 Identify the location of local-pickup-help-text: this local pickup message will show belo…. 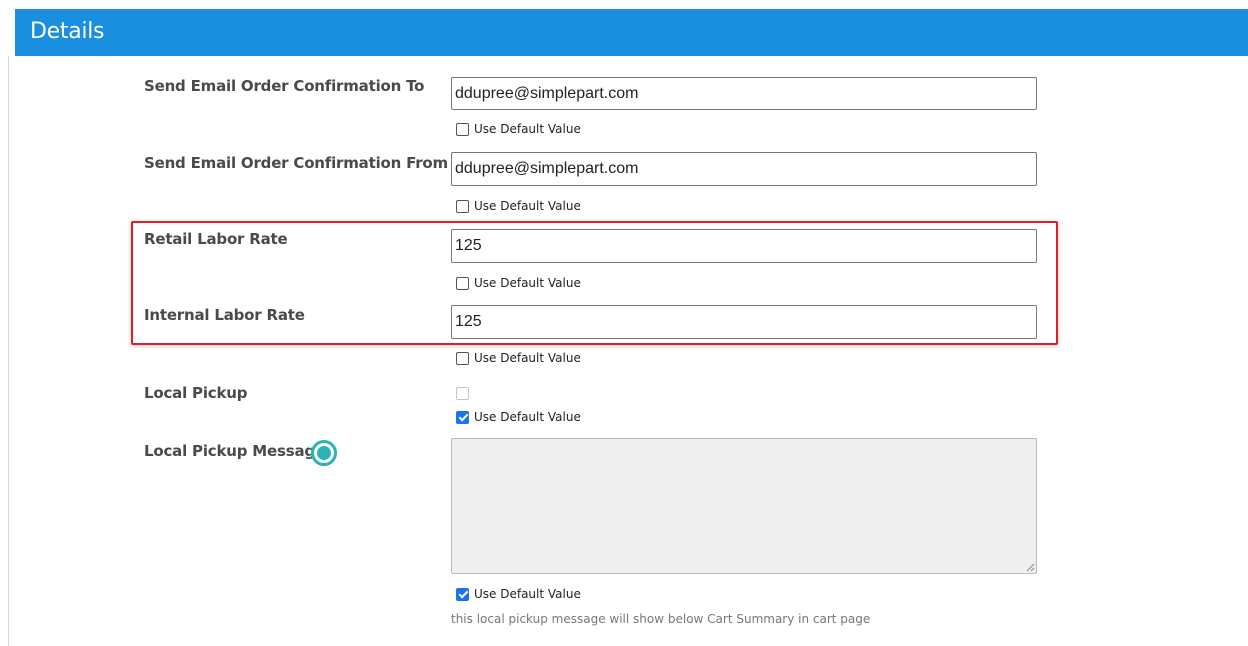
(661, 619).